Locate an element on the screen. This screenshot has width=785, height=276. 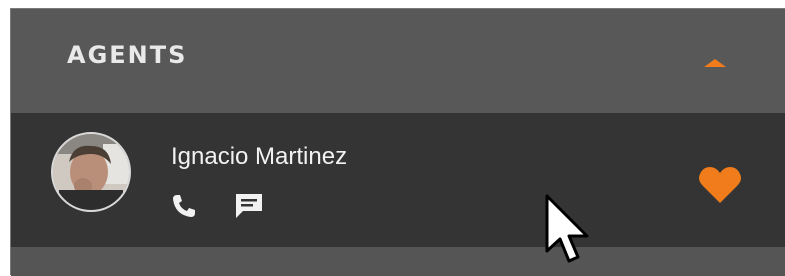
call-agent-button is located at coordinates (185, 206).